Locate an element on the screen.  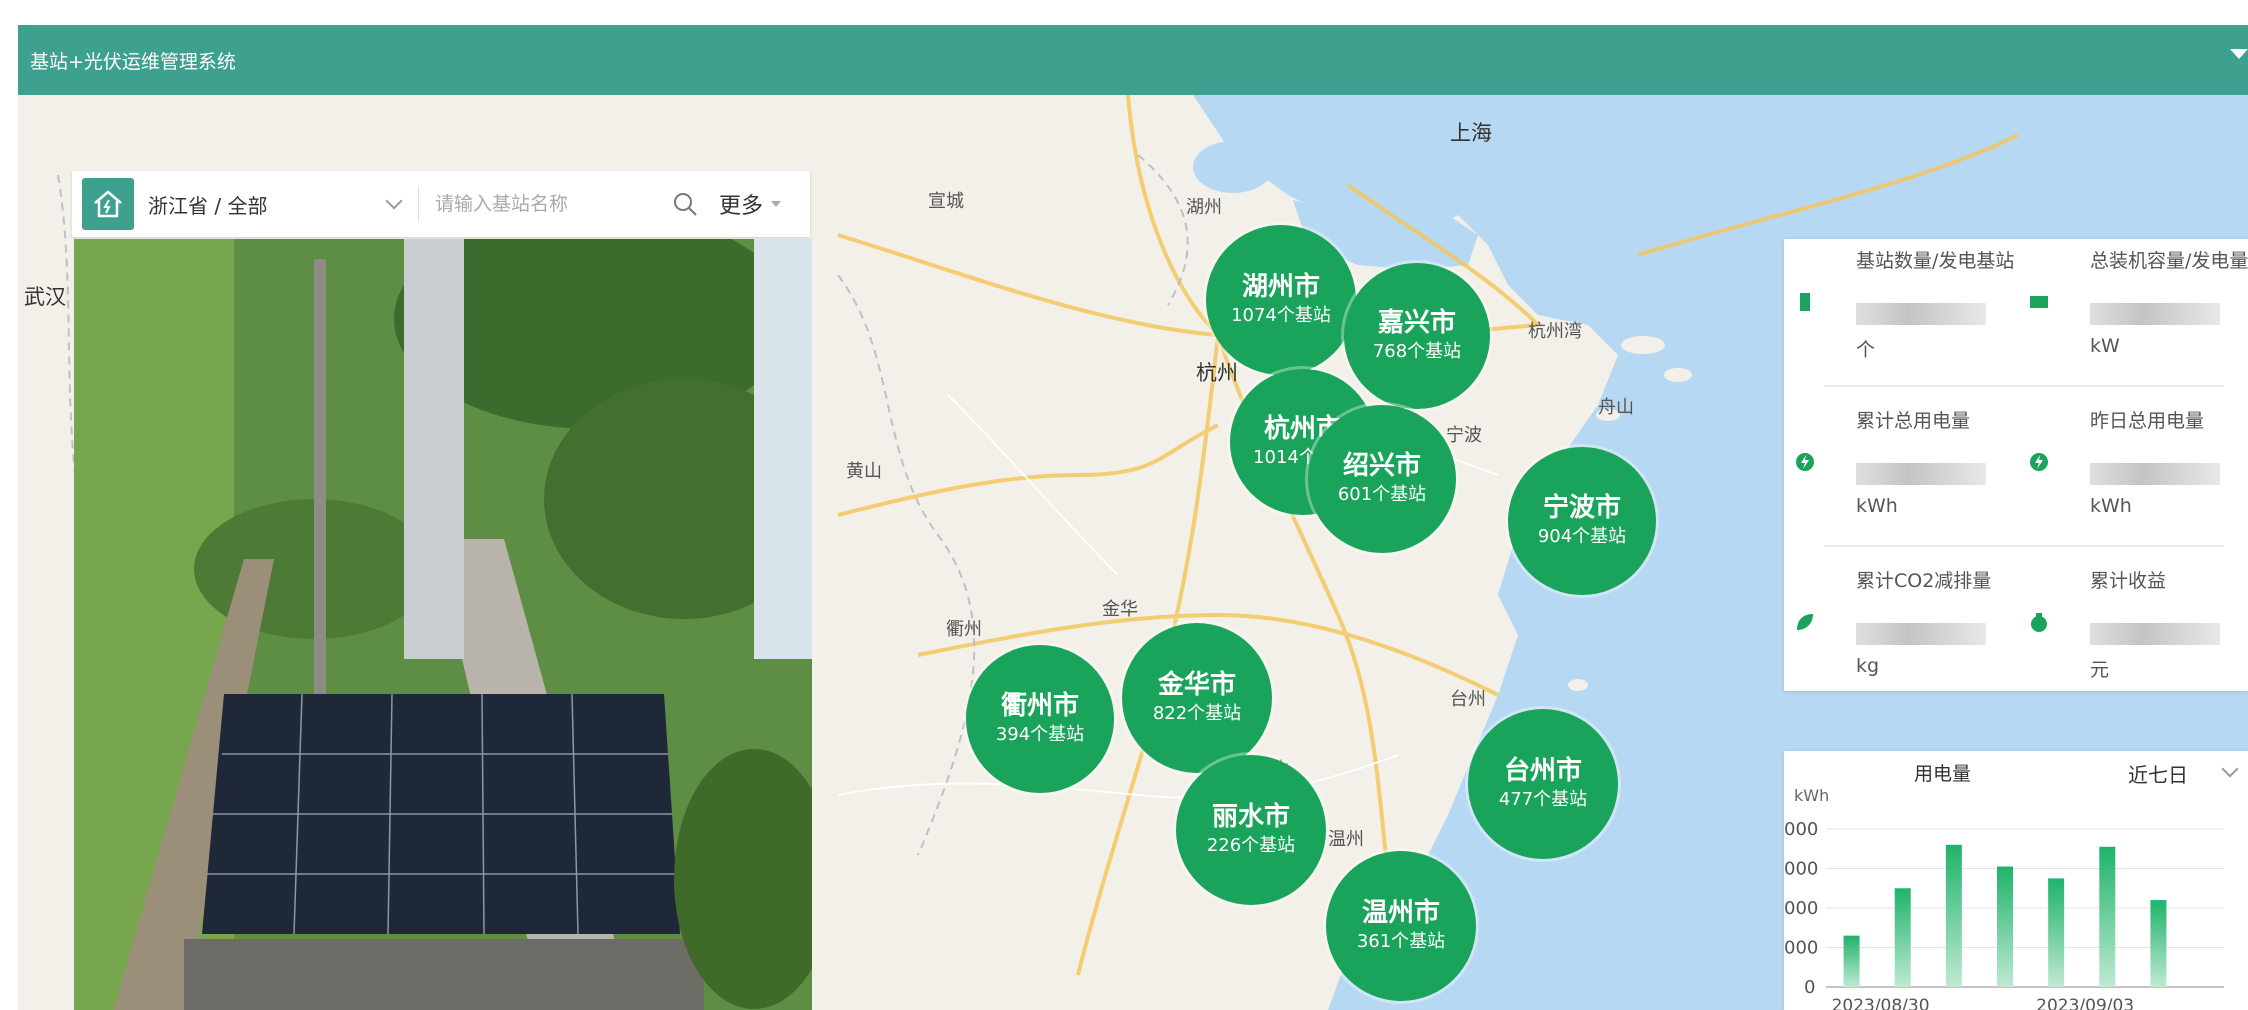
cluster-huzhou: 湖州市 1074个基站 is located at coordinates (1281, 300).